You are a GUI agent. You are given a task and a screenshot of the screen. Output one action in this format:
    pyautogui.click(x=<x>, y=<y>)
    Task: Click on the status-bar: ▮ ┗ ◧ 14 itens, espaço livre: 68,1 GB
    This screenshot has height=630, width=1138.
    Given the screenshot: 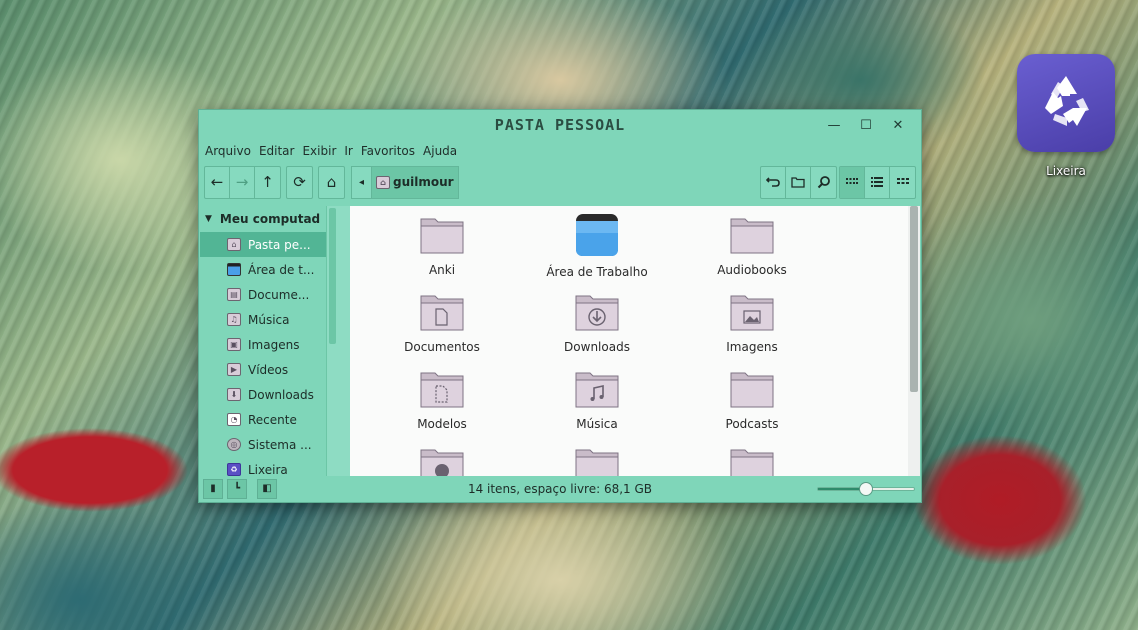 What is the action you would take?
    pyautogui.click(x=560, y=488)
    